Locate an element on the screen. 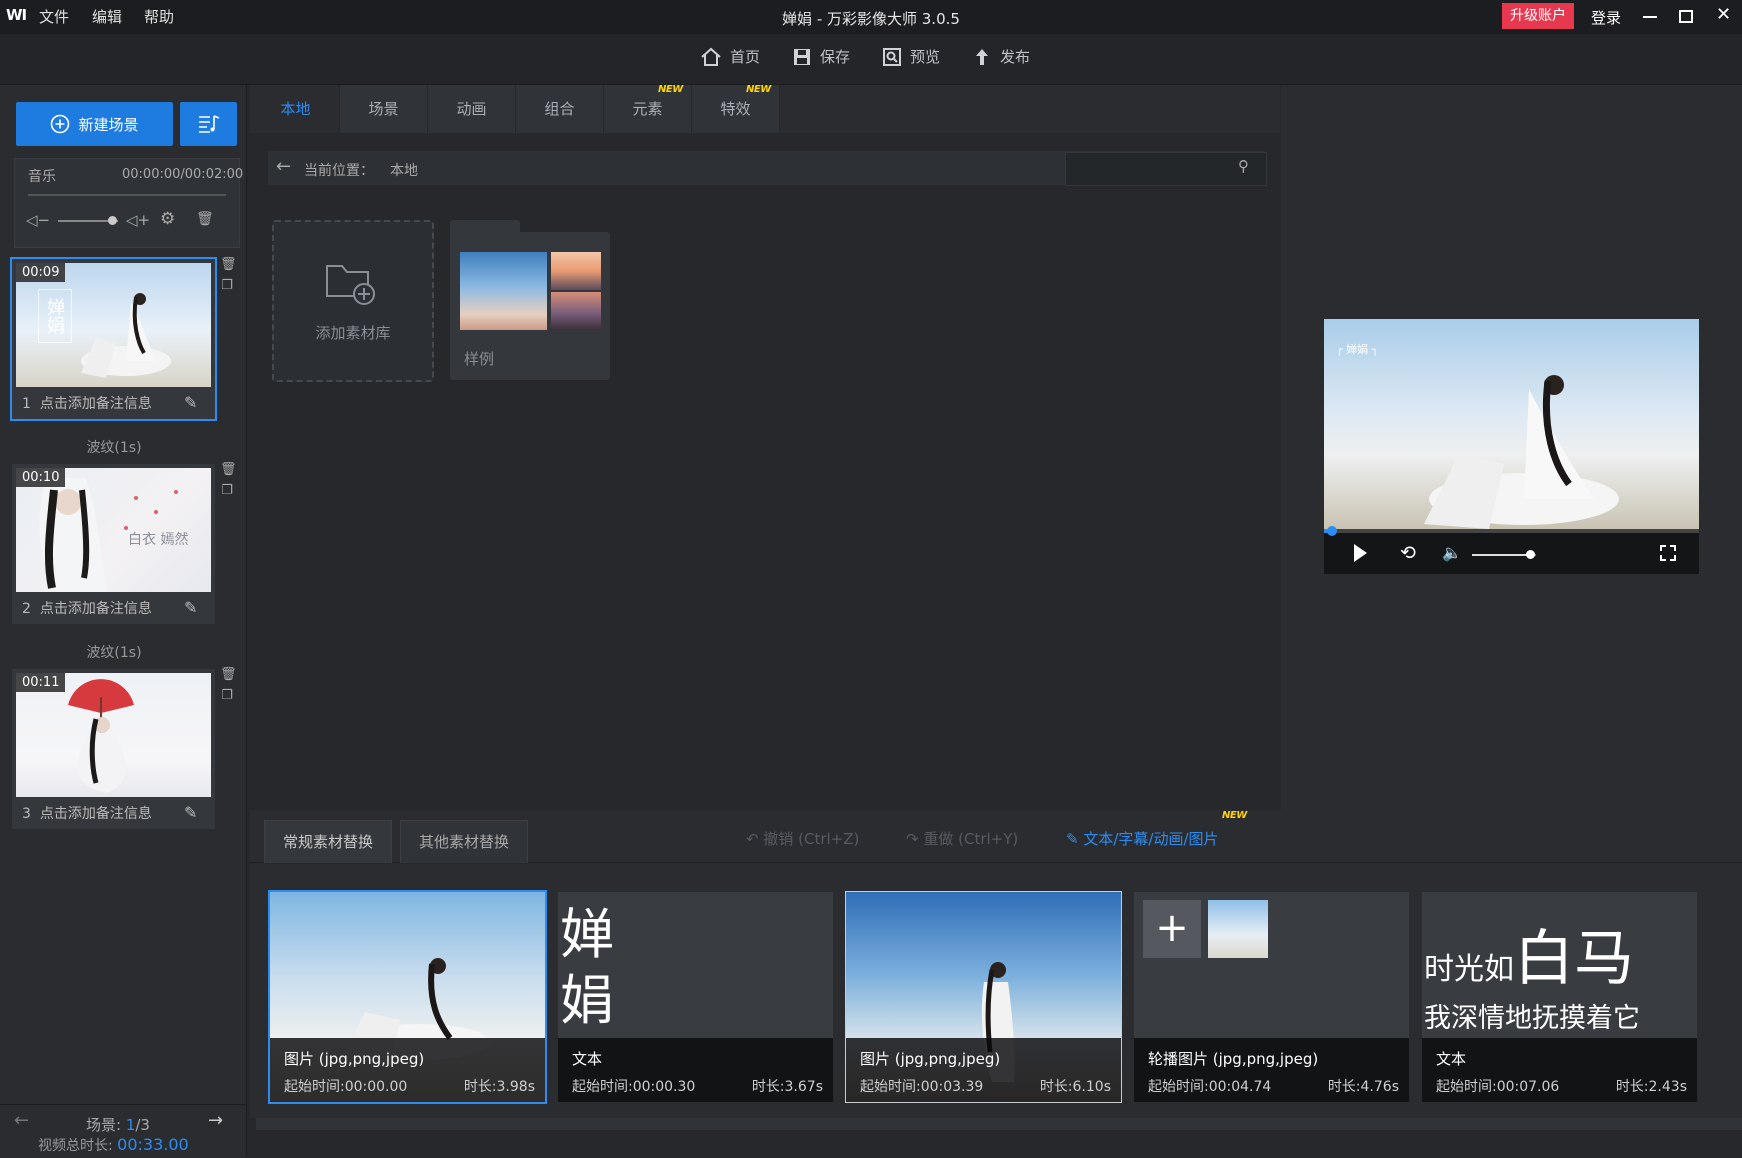 Image resolution: width=1742 pixels, height=1158 pixels. scene-note: 1 点击添加备注信息 is located at coordinates (87, 403).